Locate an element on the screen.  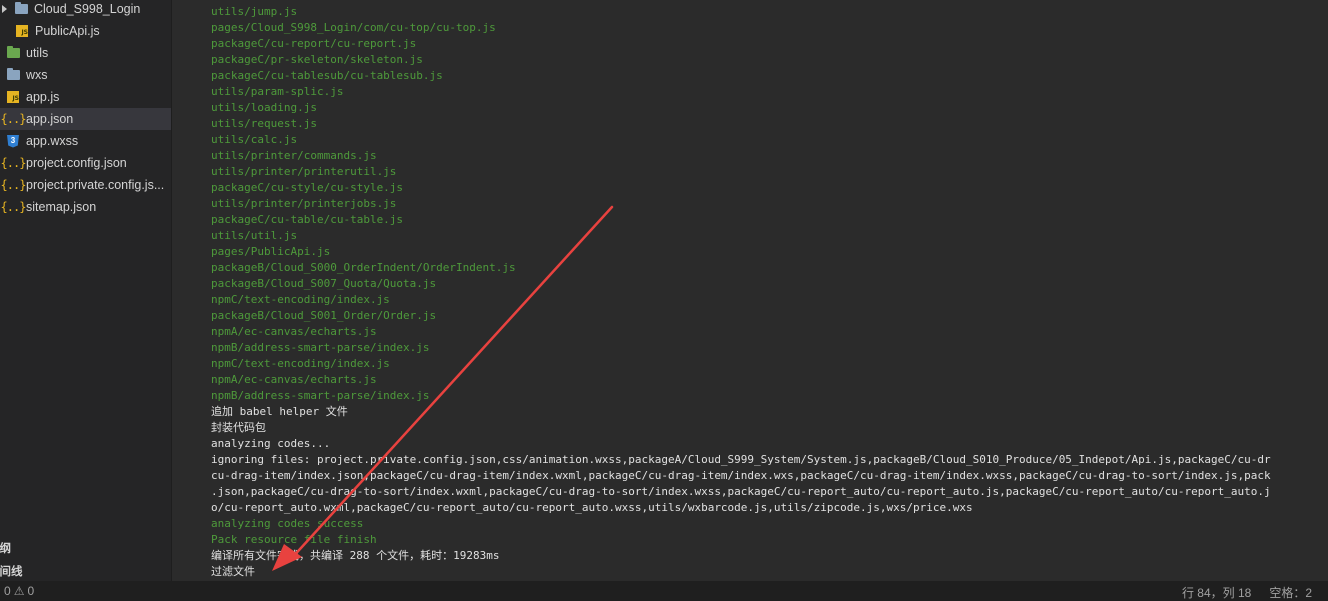
console-line: utils/calc.js is located at coordinates (254, 139).